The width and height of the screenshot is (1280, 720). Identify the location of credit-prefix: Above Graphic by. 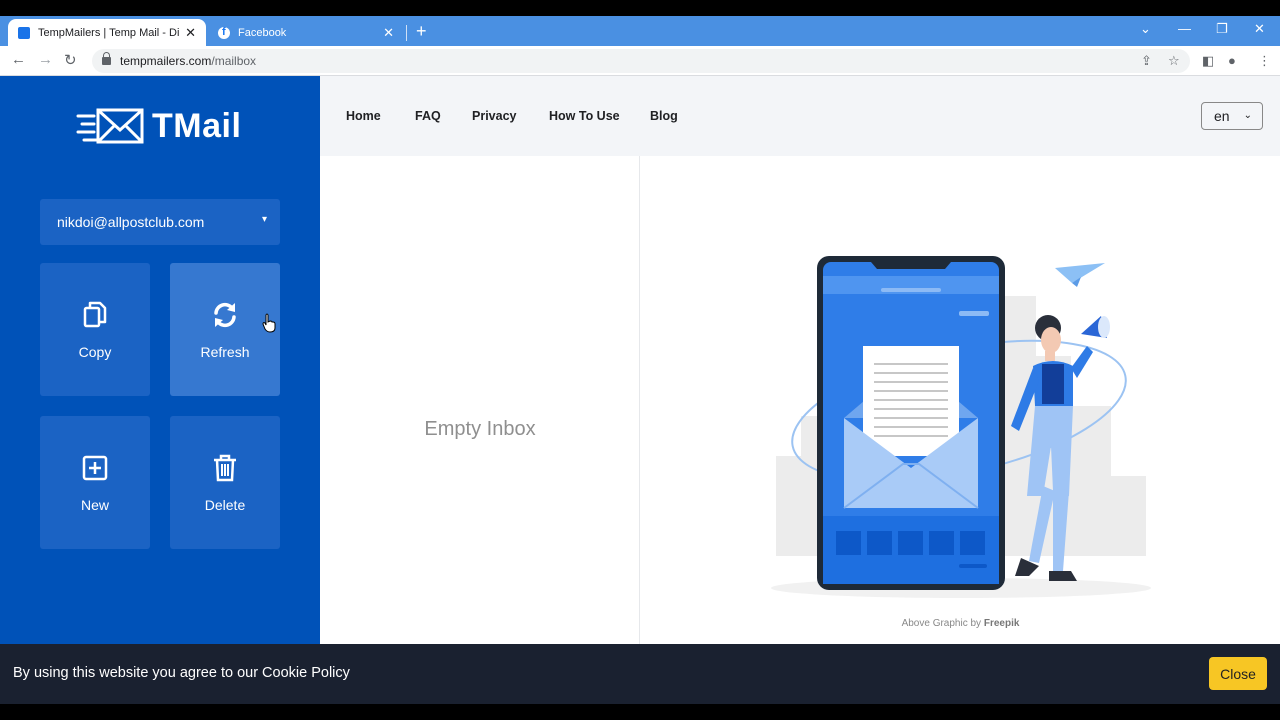
(941, 623).